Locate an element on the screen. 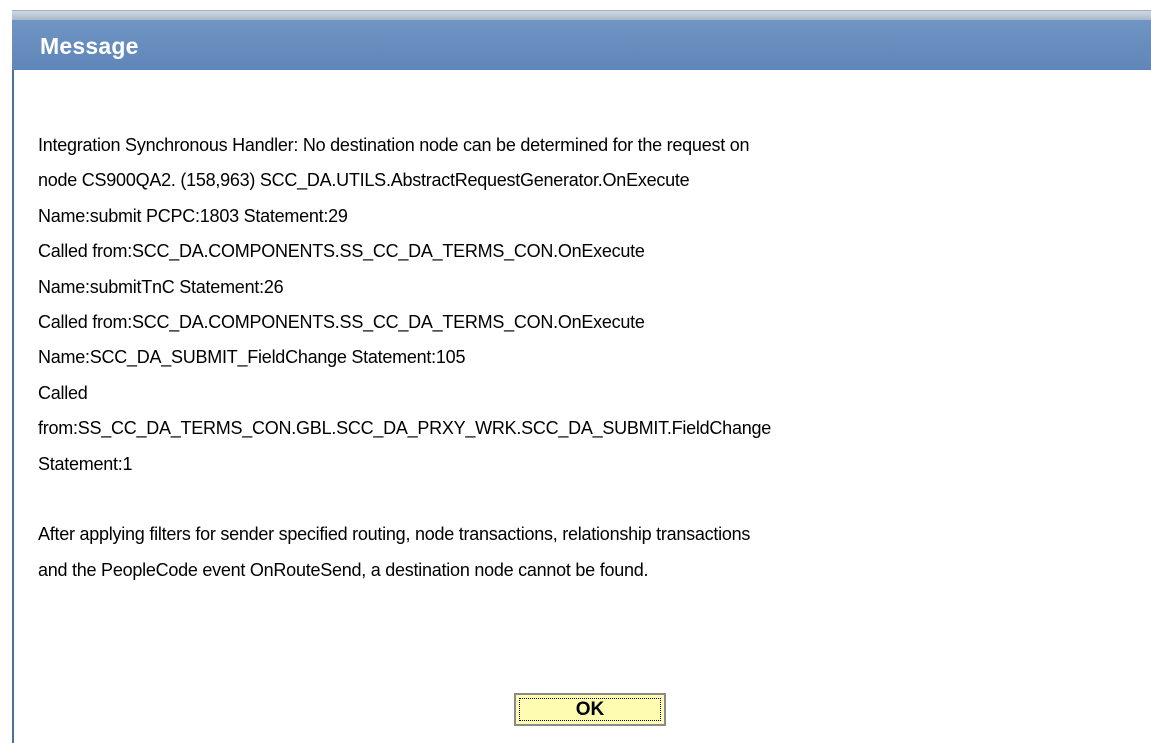  message-line: Name:submit PCPC:1803 Statement:29 is located at coordinates (193, 215).